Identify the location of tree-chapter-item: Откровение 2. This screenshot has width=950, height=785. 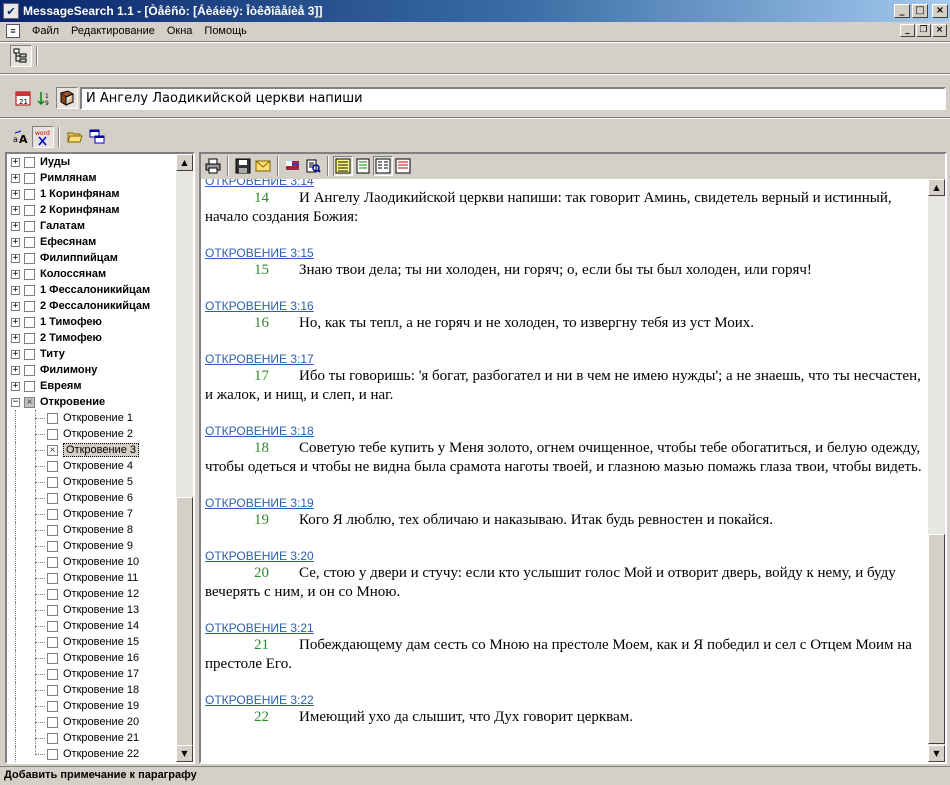
(91, 434).